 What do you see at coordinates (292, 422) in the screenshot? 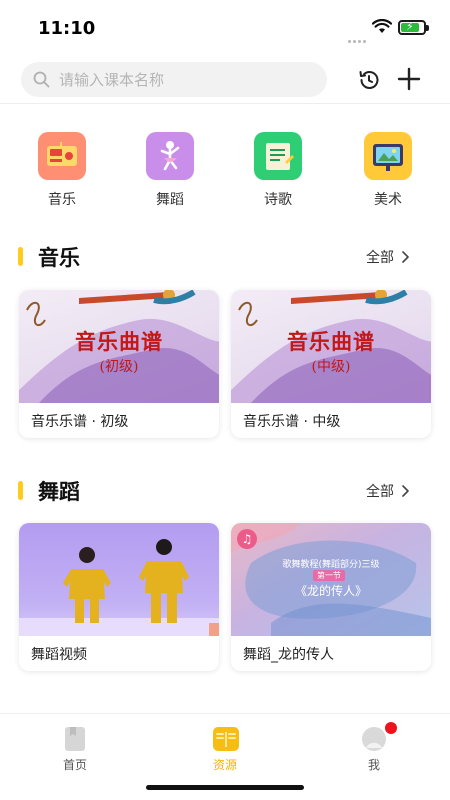
I see `card-caption: 音乐乐谱 · 中级` at bounding box center [292, 422].